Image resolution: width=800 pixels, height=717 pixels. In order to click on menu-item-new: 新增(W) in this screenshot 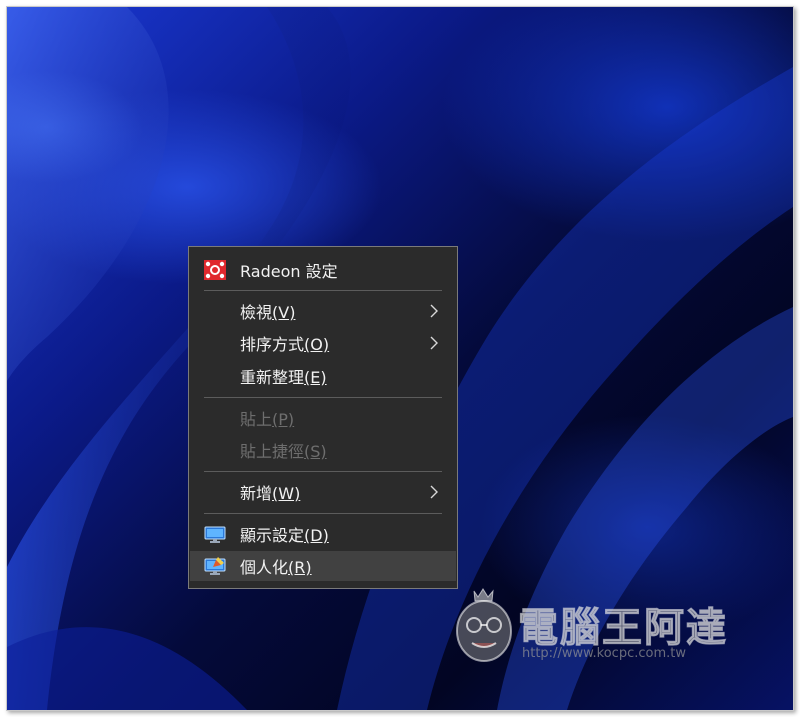, I will do `click(323, 492)`.